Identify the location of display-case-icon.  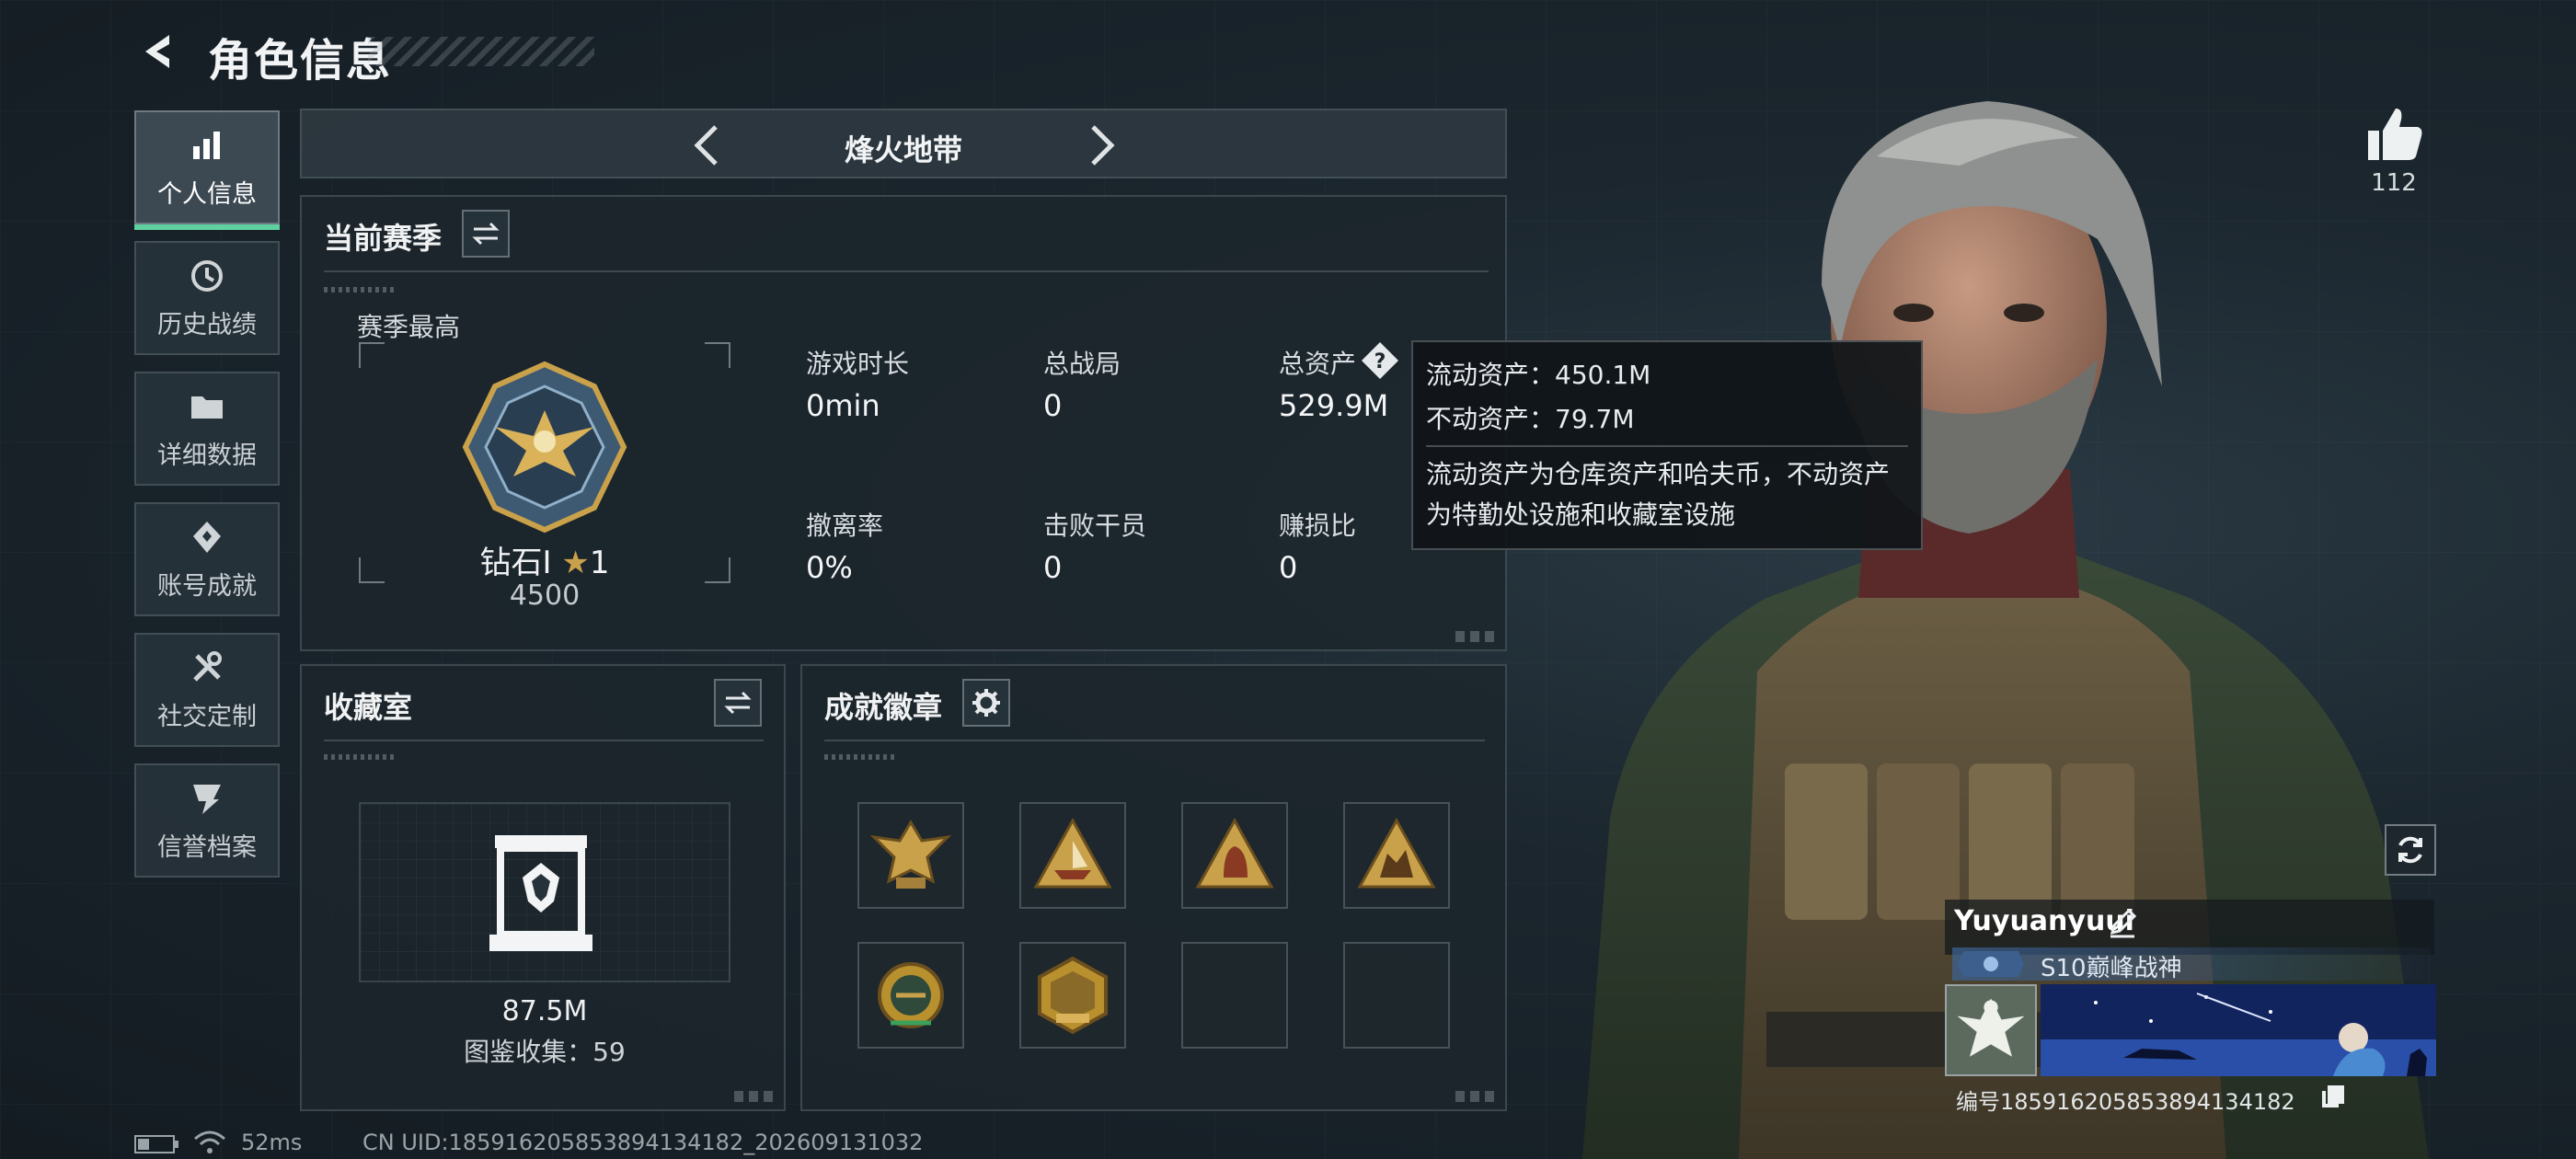
(540, 893).